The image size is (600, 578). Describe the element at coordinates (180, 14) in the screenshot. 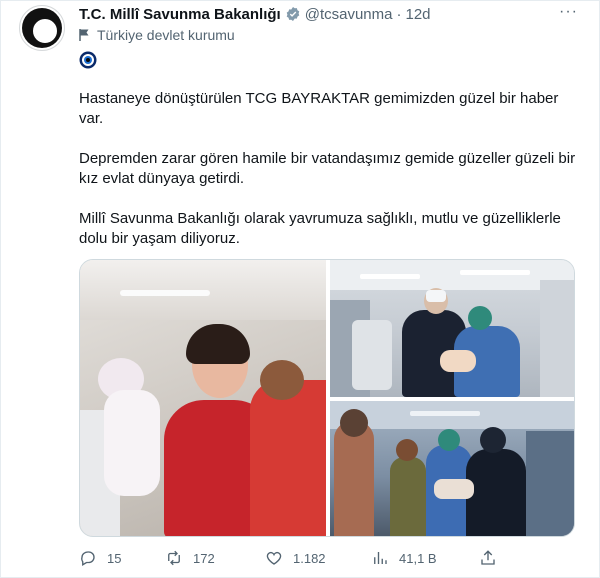

I see `author-name: T.C. Millî Savunma Bakanlığı` at that location.